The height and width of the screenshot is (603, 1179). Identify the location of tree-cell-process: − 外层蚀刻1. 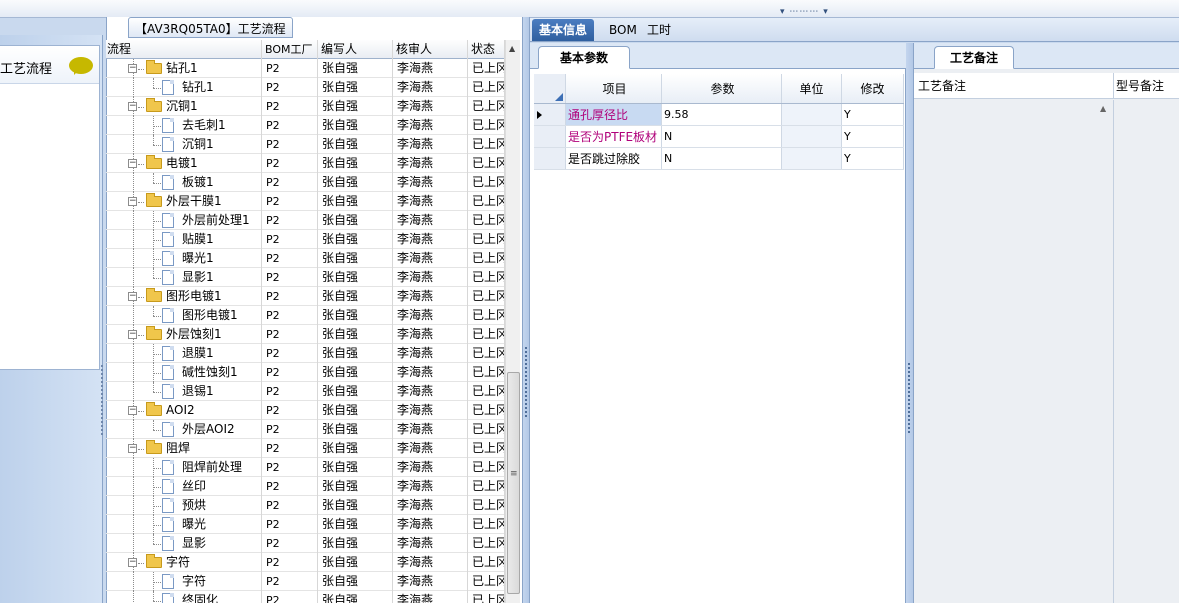
(184, 334).